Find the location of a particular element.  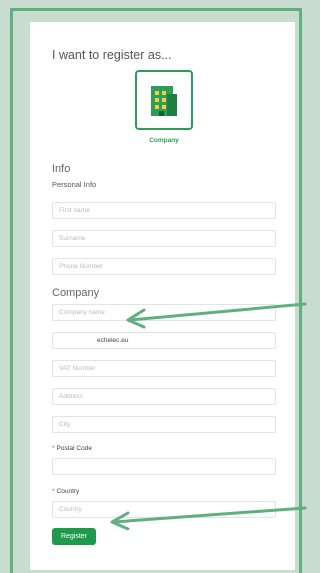

address-input: Address is located at coordinates (164, 396).